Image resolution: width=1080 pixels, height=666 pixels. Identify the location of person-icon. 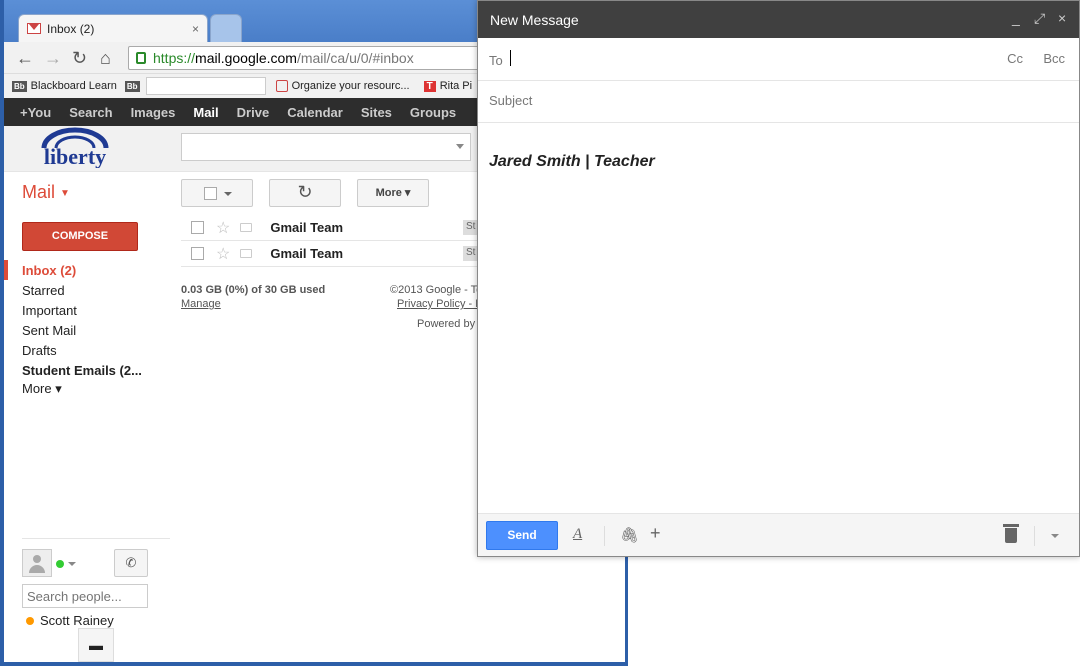
(37, 559).